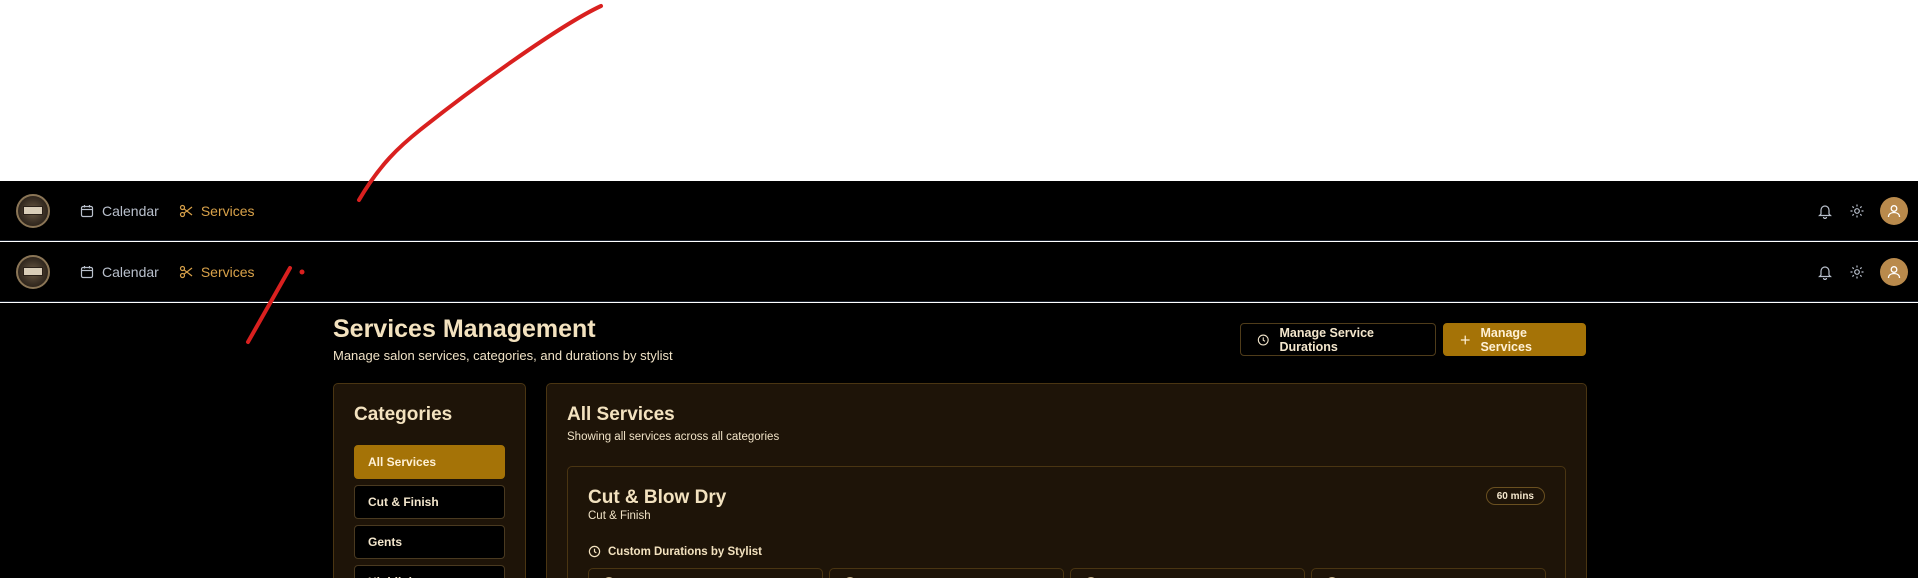 This screenshot has width=1918, height=578. Describe the element at coordinates (429, 542) in the screenshot. I see `category-item-gents: Gents` at that location.